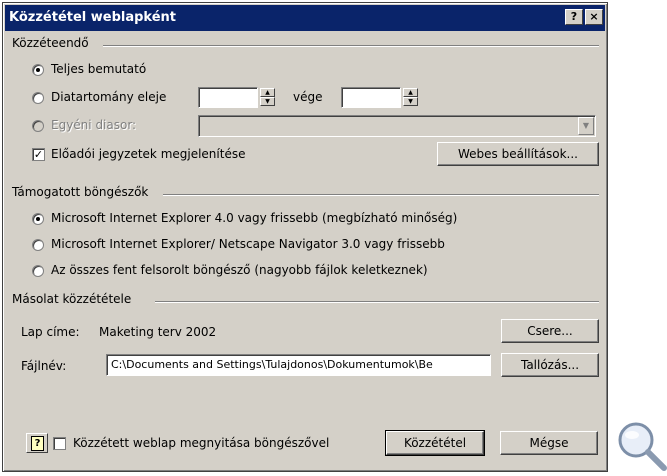 The width and height of the screenshot is (667, 476). I want to click on radio-full-presentation-label: Teljes bemutató, so click(98, 69).